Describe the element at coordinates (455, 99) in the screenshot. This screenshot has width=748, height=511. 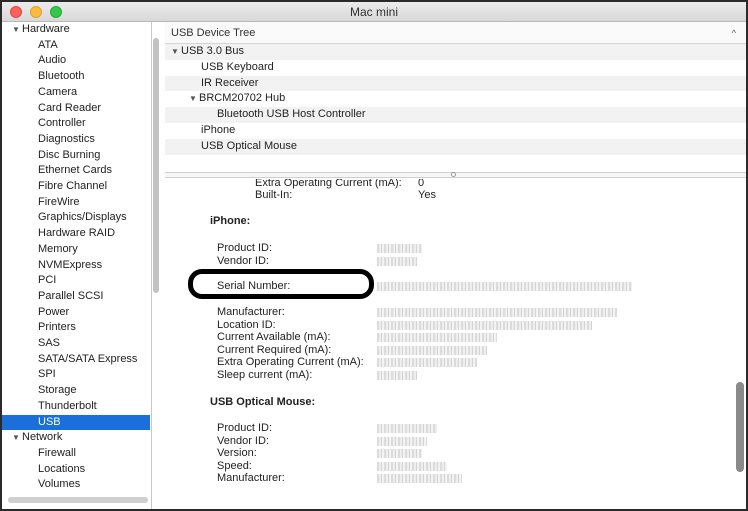
I see `tree-row-brcm-hub: ▼ BRCM20702 Hub` at that location.